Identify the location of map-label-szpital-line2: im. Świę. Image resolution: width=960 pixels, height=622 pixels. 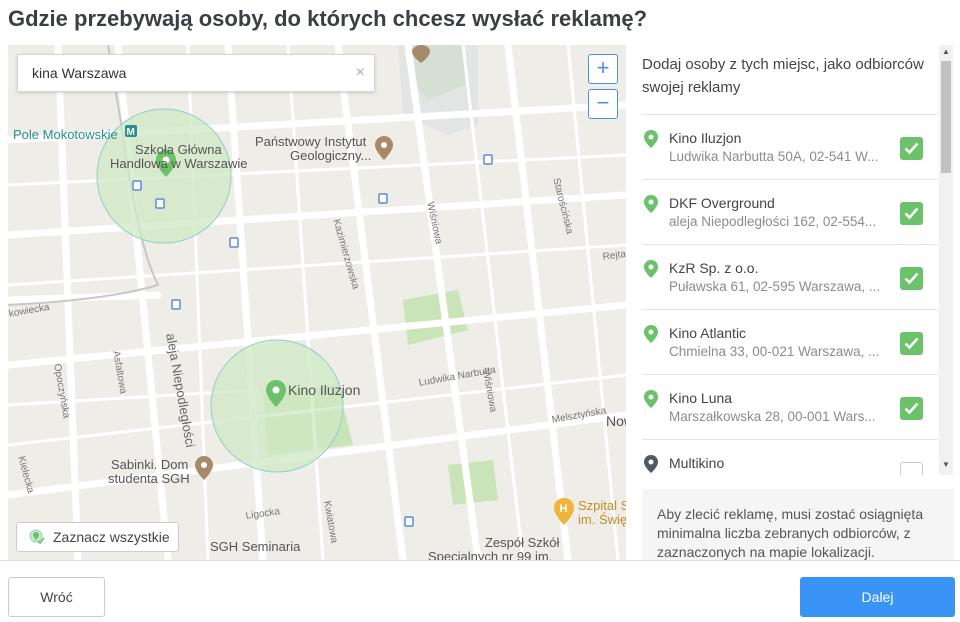
(602, 519).